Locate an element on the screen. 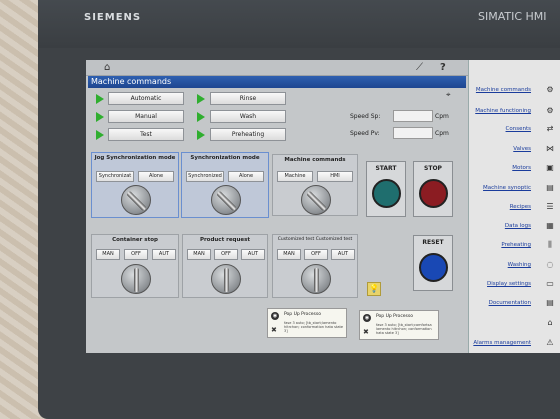  sync-alone-button: Alone is located at coordinates (246, 176).